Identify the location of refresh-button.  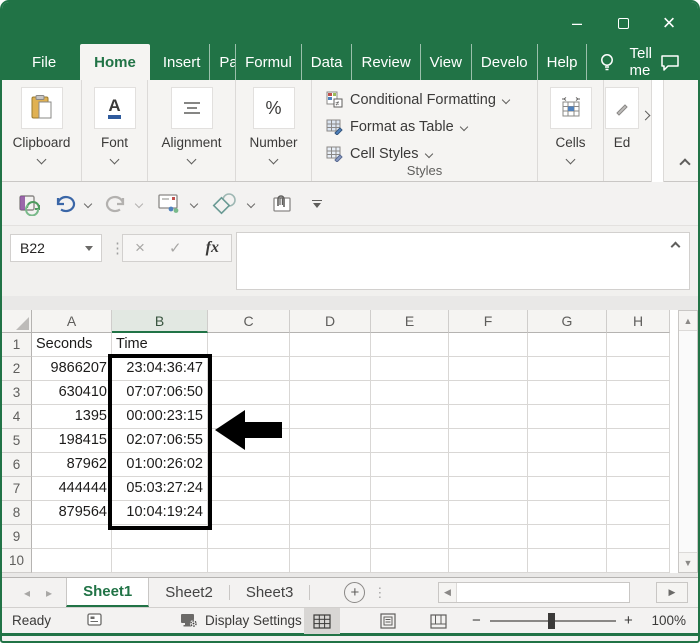
(30, 204).